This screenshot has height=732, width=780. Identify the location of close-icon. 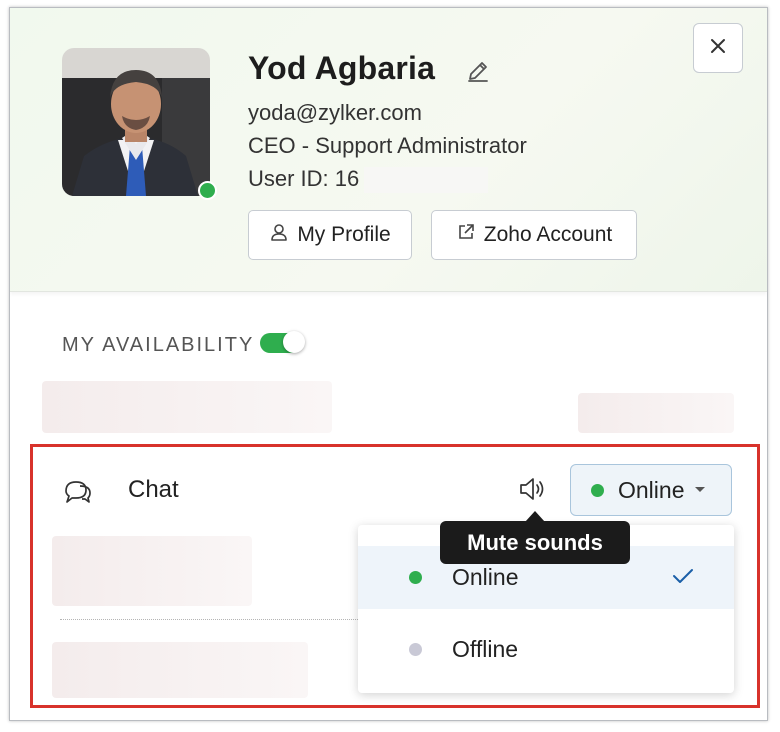
(718, 48).